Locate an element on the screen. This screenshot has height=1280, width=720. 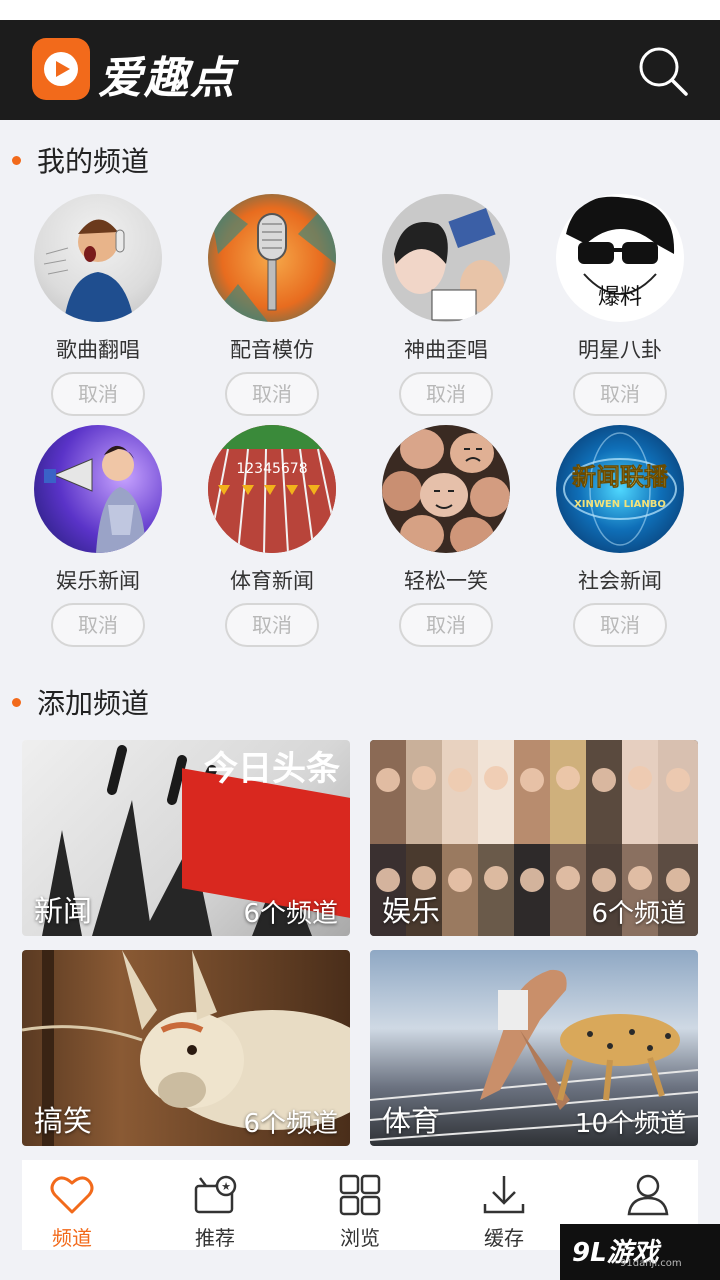
search-button is located at coordinates (662, 70).